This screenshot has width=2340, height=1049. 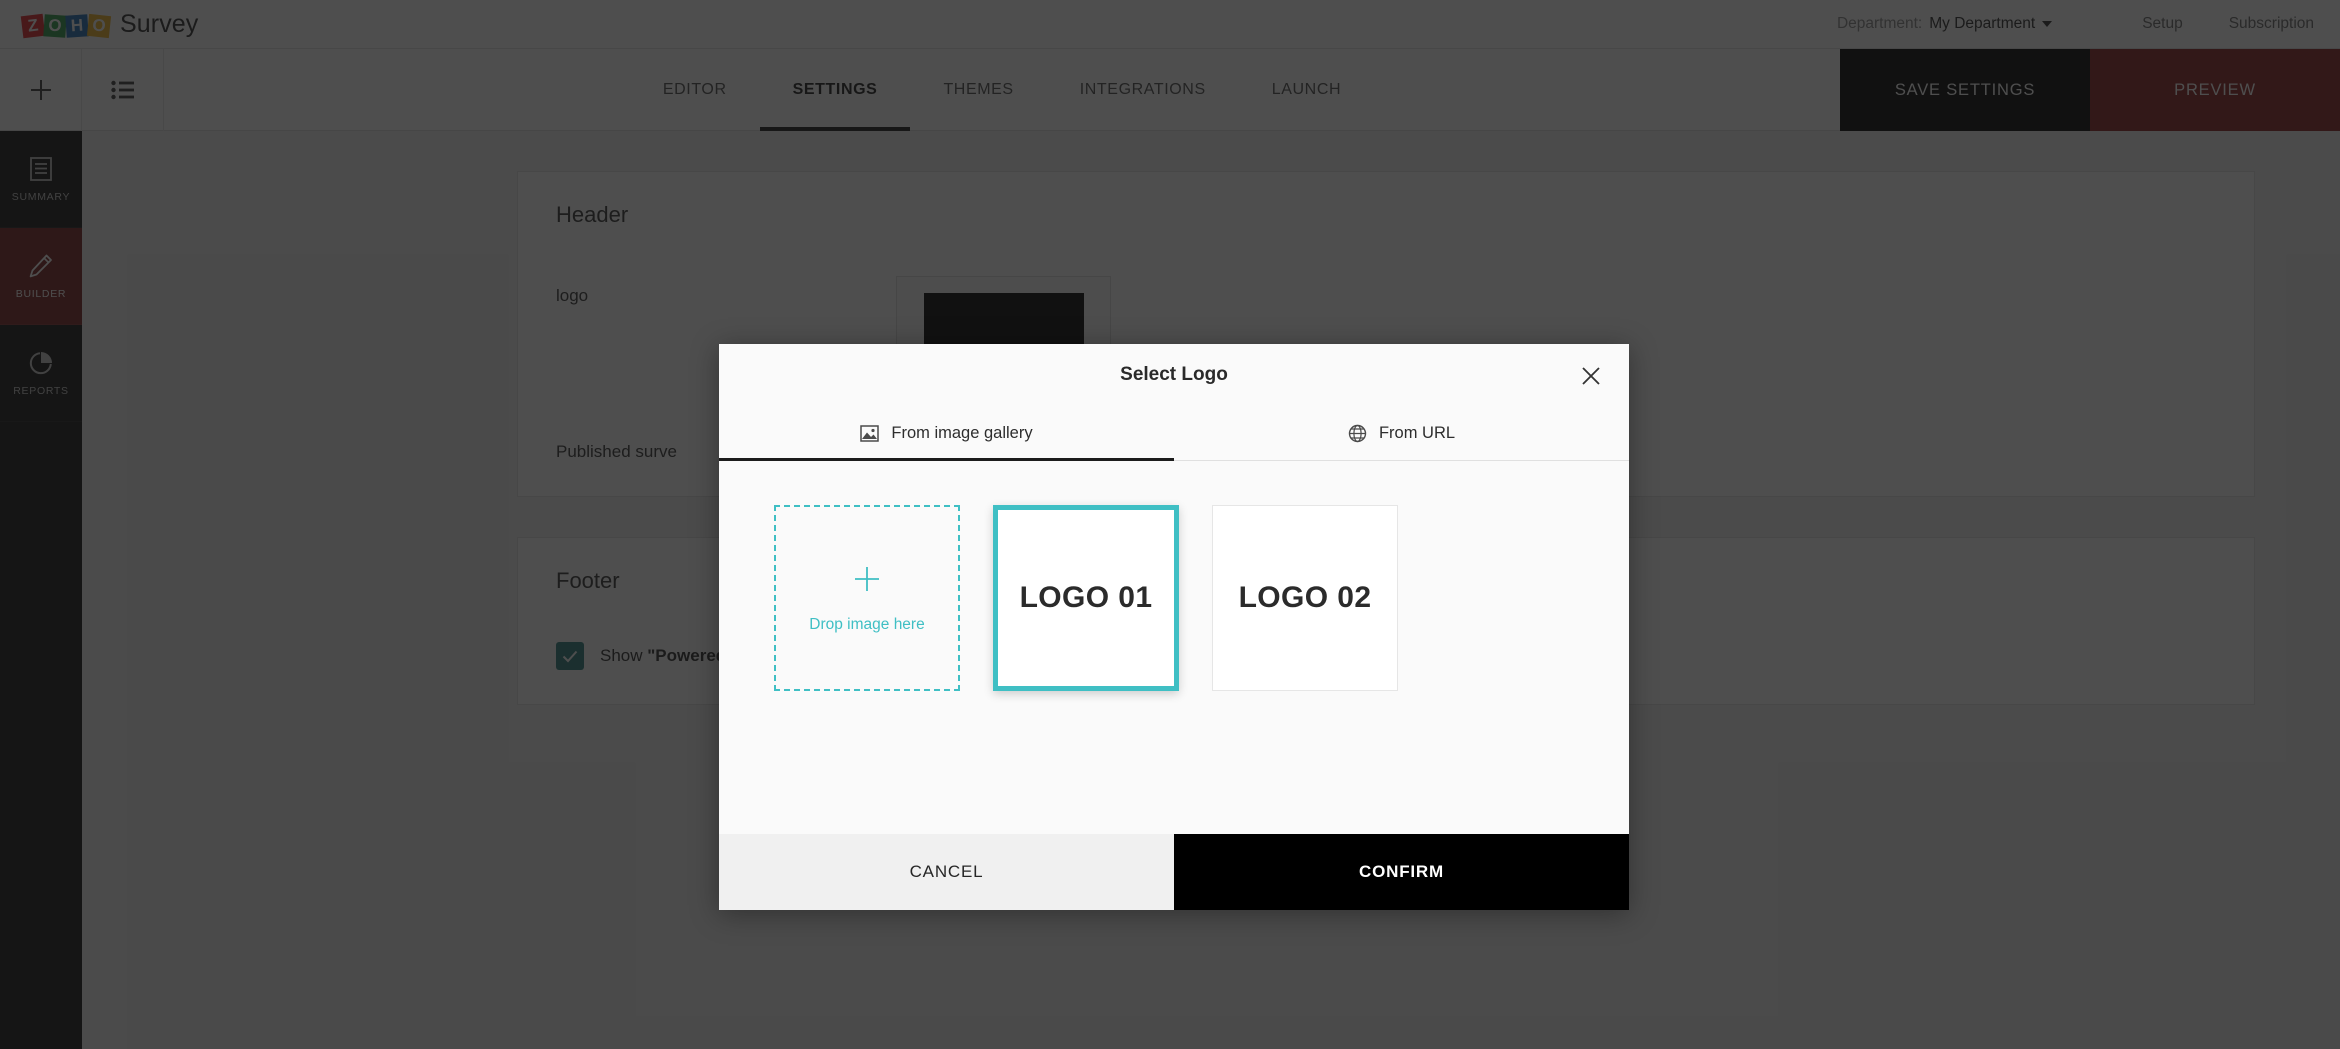 I want to click on cancel-button: CANCEL, so click(x=946, y=872).